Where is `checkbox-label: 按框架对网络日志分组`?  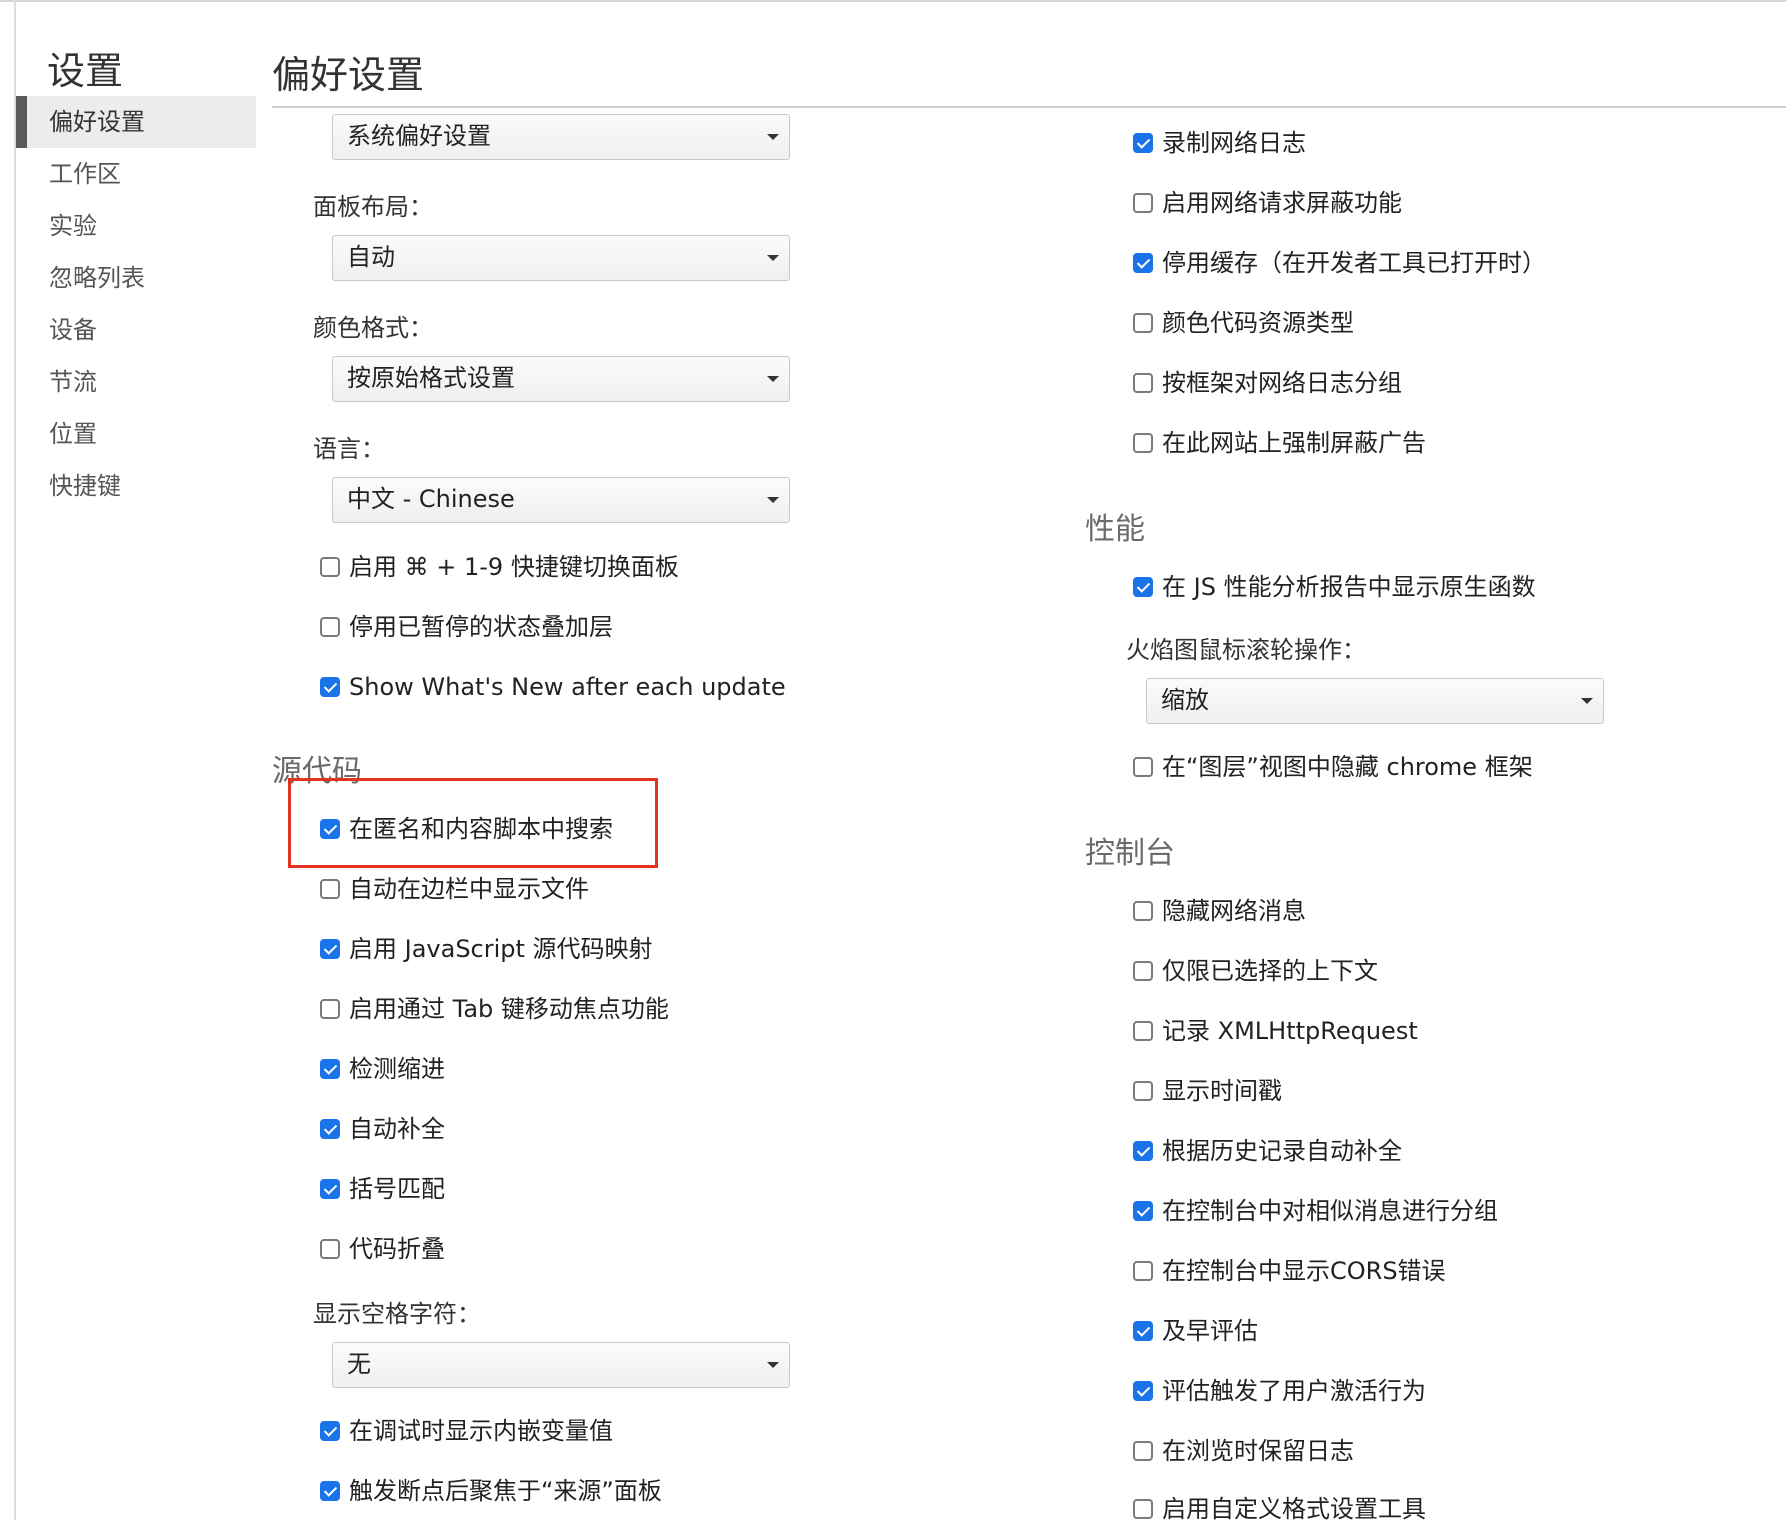 checkbox-label: 按框架对网络日志分组 is located at coordinates (1282, 383).